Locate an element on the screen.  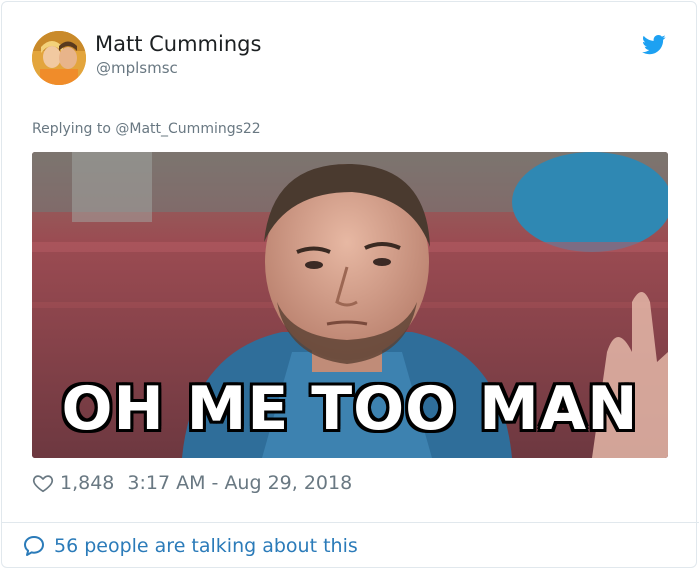
tweet-meta: 1,848 3:17 AM - Aug 29, 2018 is located at coordinates (192, 483).